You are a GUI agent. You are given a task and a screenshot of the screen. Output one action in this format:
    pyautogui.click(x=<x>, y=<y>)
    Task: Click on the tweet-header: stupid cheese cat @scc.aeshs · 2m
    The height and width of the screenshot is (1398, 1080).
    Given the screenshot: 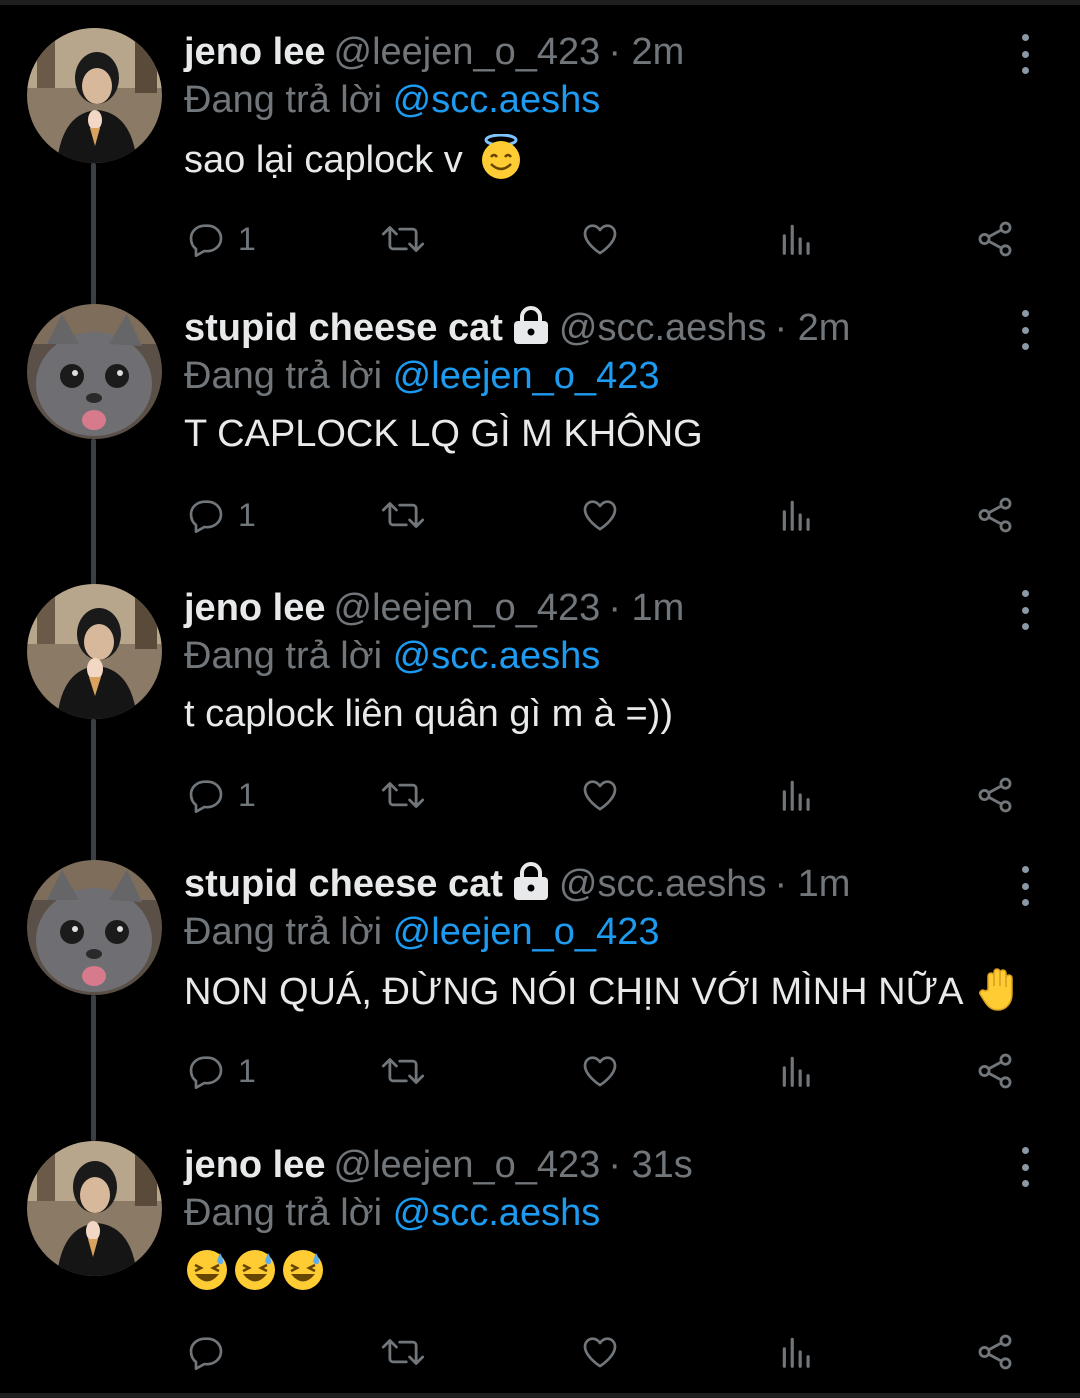 What is the action you would take?
    pyautogui.click(x=517, y=328)
    